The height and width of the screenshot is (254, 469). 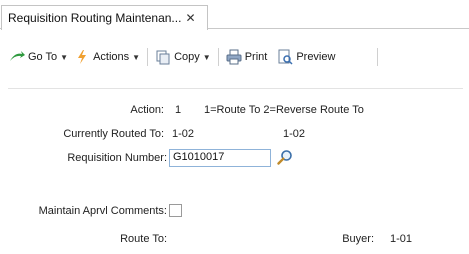 I want to click on currently-routed-label: Currently Routed To:, so click(x=113, y=134).